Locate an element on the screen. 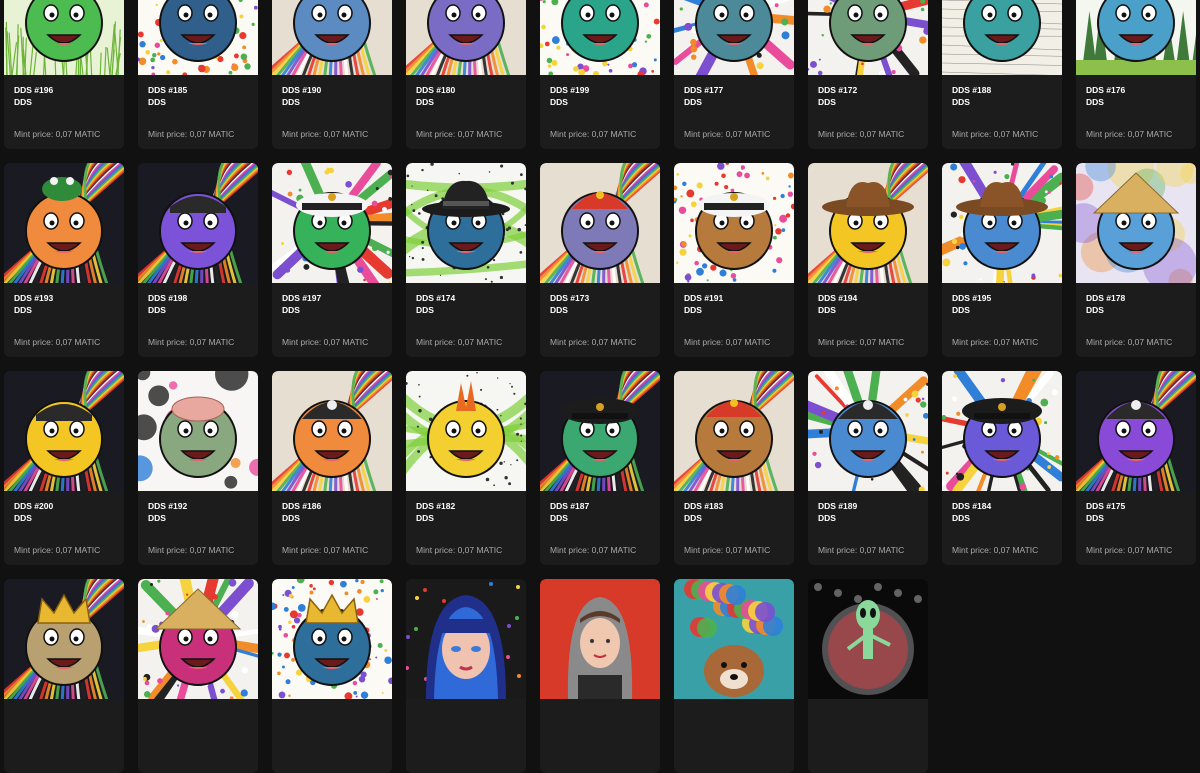 The image size is (1200, 773). nft-card: DDS #177DDSMint price: 0,07 MATIC is located at coordinates (734, 74).